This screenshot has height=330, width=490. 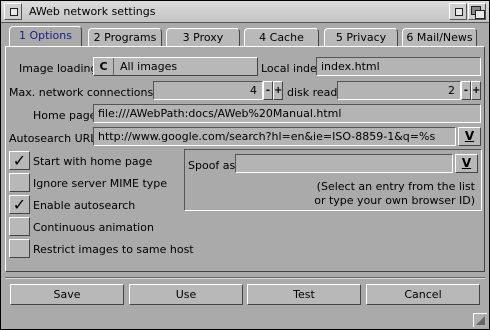 What do you see at coordinates (186, 294) in the screenshot?
I see `use-button: Use` at bounding box center [186, 294].